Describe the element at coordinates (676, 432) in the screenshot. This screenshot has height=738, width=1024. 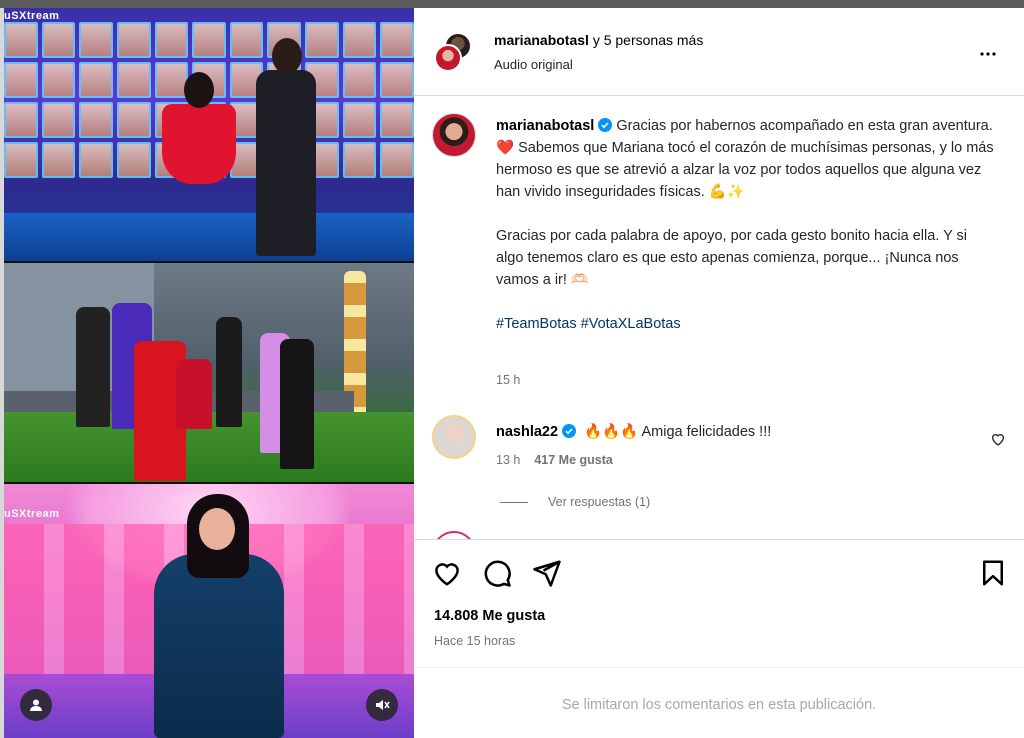
I see `comment-body: 🔥🔥🔥 Amiga felicidades !!!` at that location.